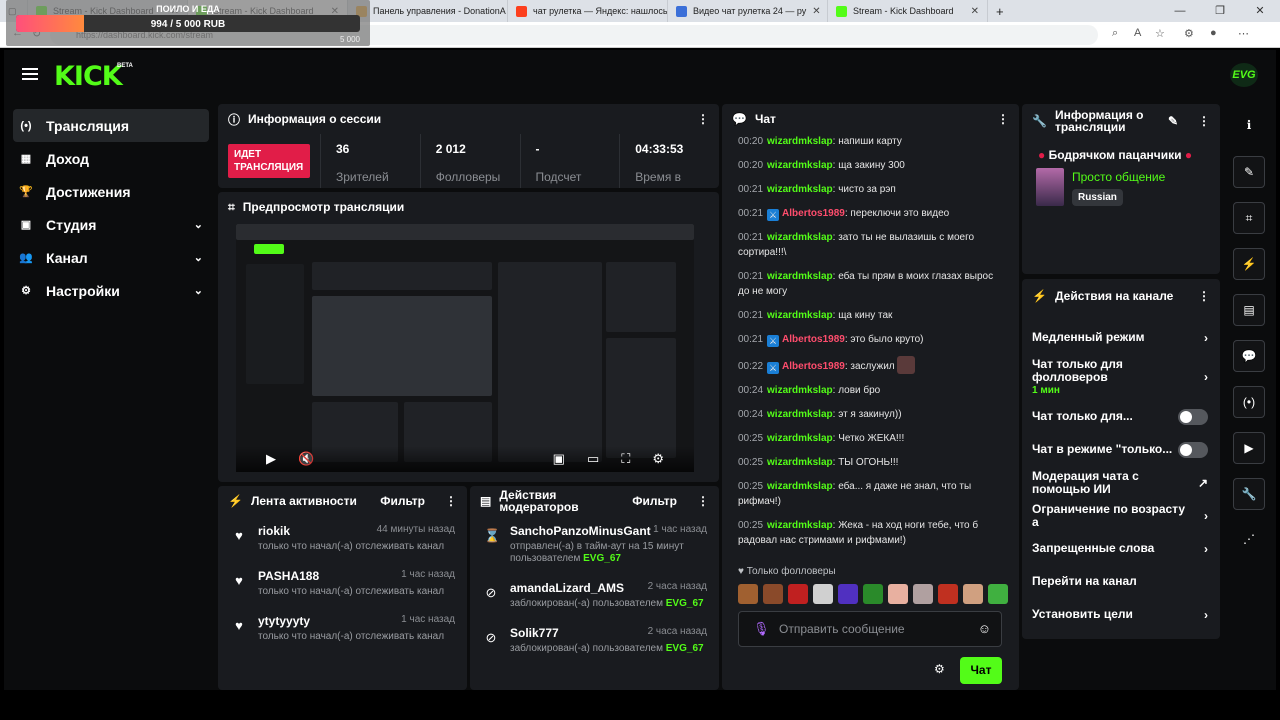  Describe the element at coordinates (111, 257) in the screenshot. I see `sidebar-item: 👥 Канал ⌄` at that location.